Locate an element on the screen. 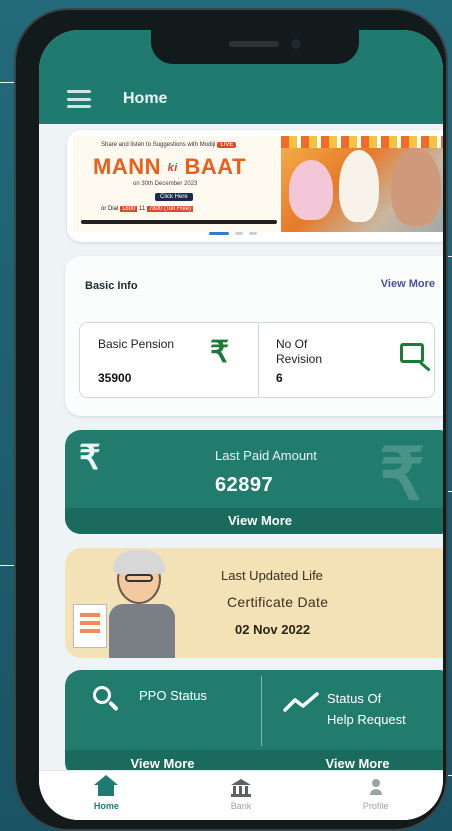 Image resolution: width=452 pixels, height=831 pixels. banner-dial-number: or Dial 1800 11 7800 (Toll Free) is located at coordinates (147, 209).